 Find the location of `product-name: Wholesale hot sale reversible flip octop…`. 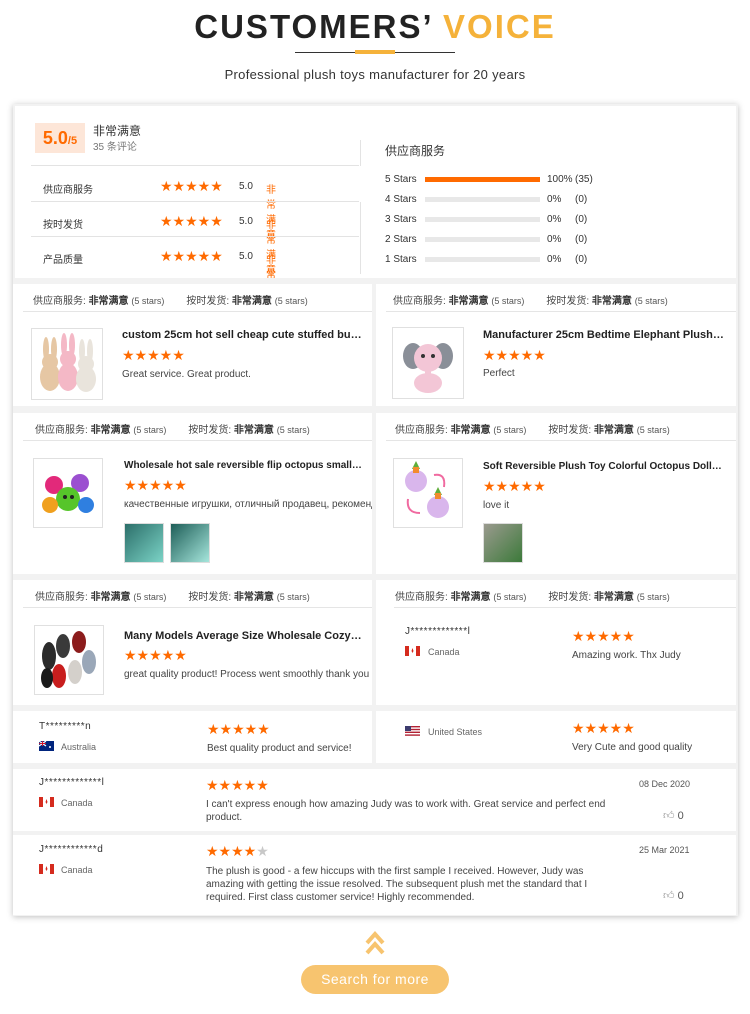

product-name: Wholesale hot sale reversible flip octop… is located at coordinates (244, 465).